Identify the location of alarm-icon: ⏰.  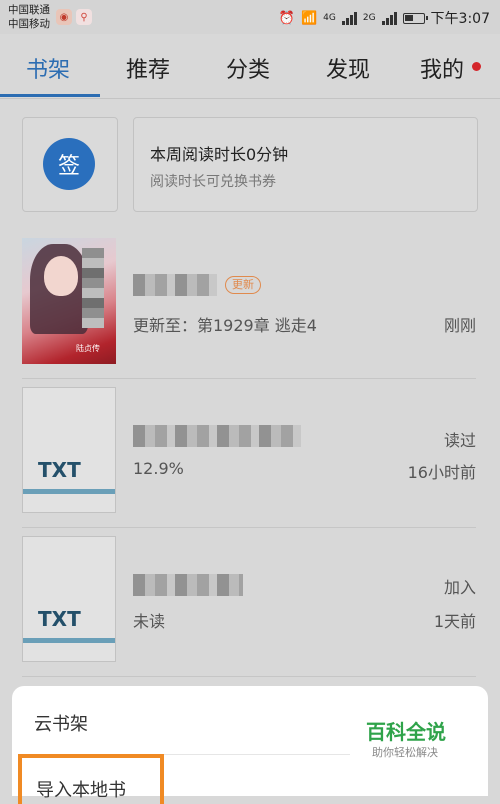
(286, 18).